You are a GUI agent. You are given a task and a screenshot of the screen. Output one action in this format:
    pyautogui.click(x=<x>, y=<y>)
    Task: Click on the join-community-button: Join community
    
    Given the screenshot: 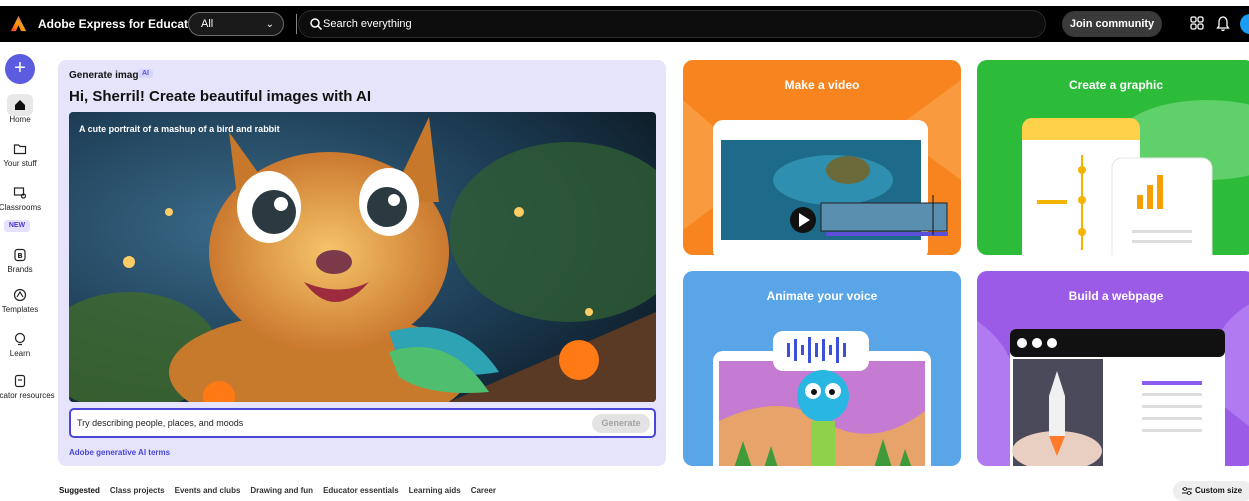 What is the action you would take?
    pyautogui.click(x=1112, y=24)
    